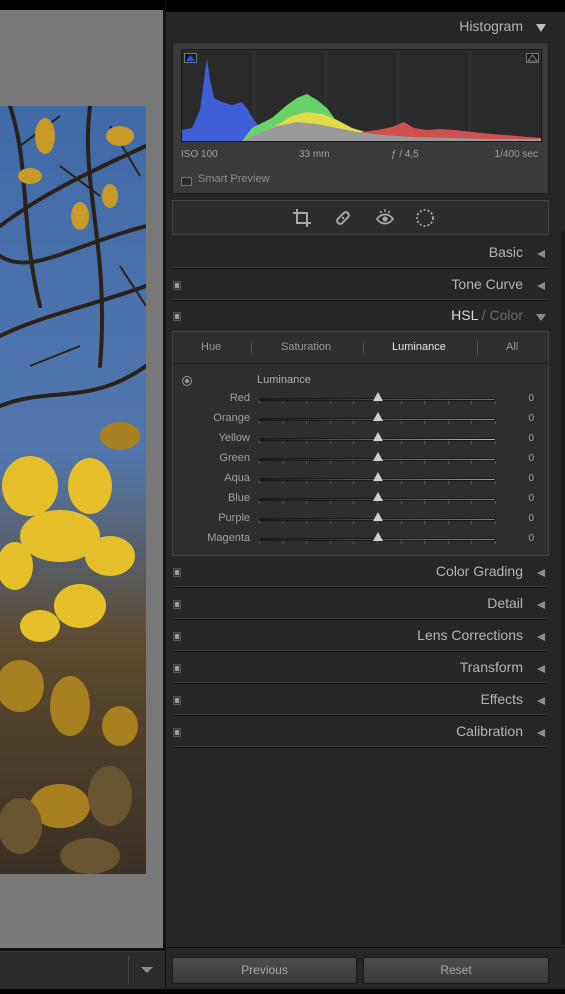 The height and width of the screenshot is (994, 565). I want to click on tone-curve-section-header: Tone Curve, so click(360, 286).